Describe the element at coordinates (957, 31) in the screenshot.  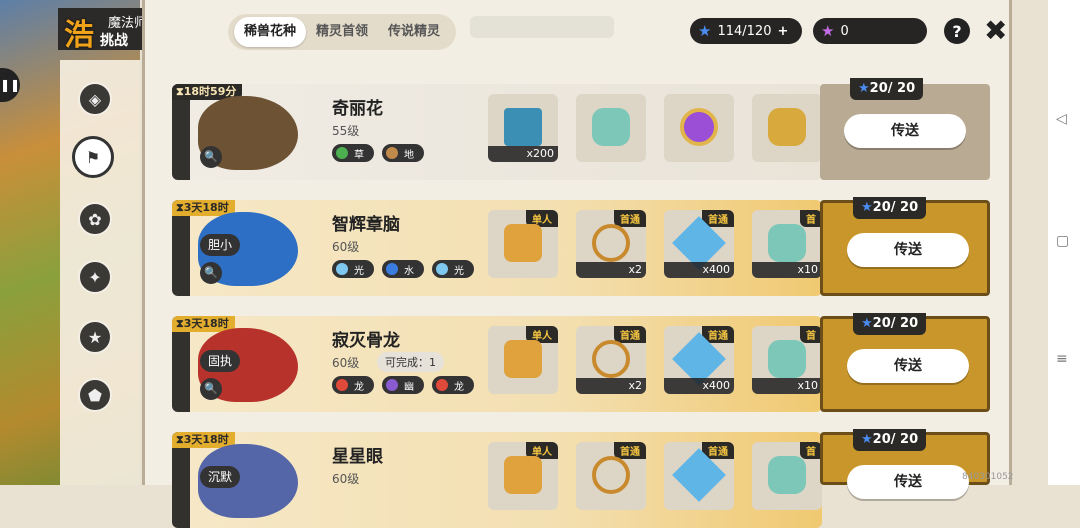
I see `help-button: ?` at that location.